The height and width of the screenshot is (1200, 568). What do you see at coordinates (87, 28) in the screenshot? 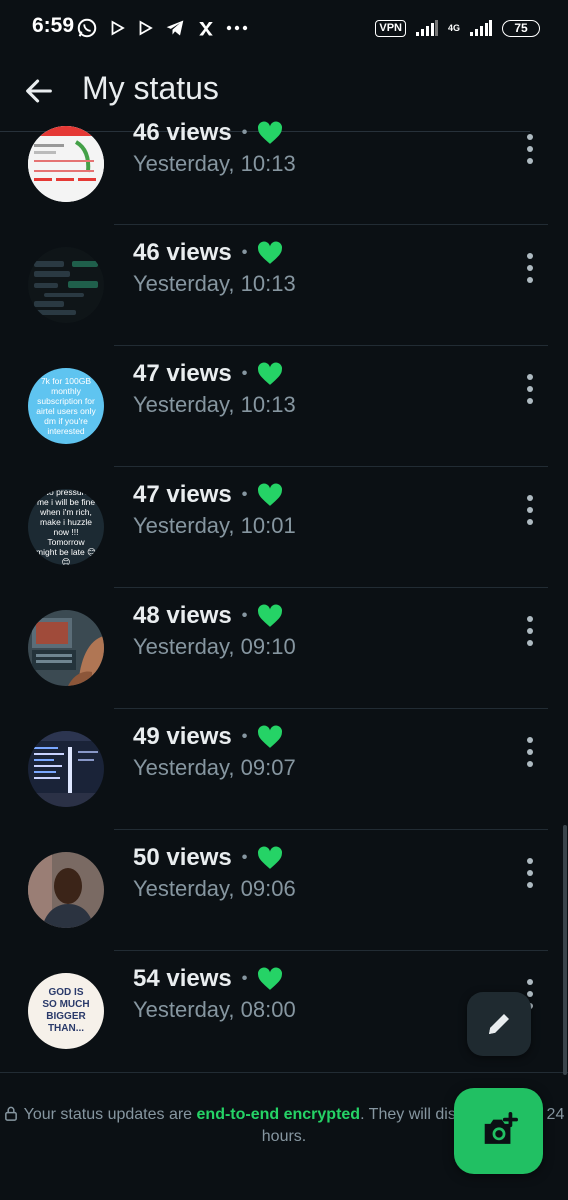
I see `whatsapp-icon` at bounding box center [87, 28].